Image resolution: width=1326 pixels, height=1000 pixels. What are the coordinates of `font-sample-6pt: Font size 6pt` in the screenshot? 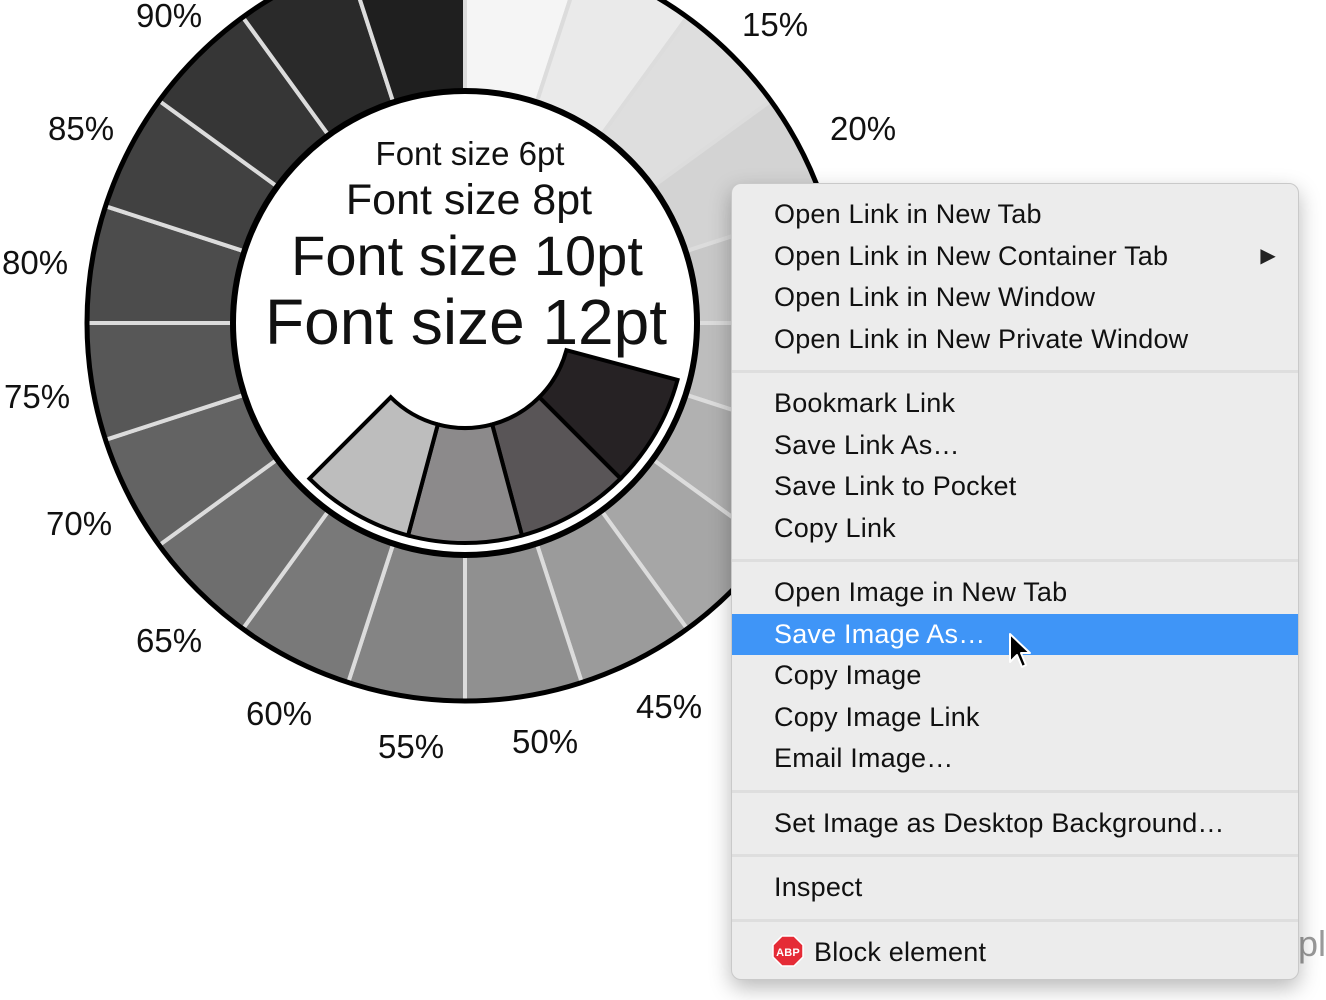 It's located at (470, 153).